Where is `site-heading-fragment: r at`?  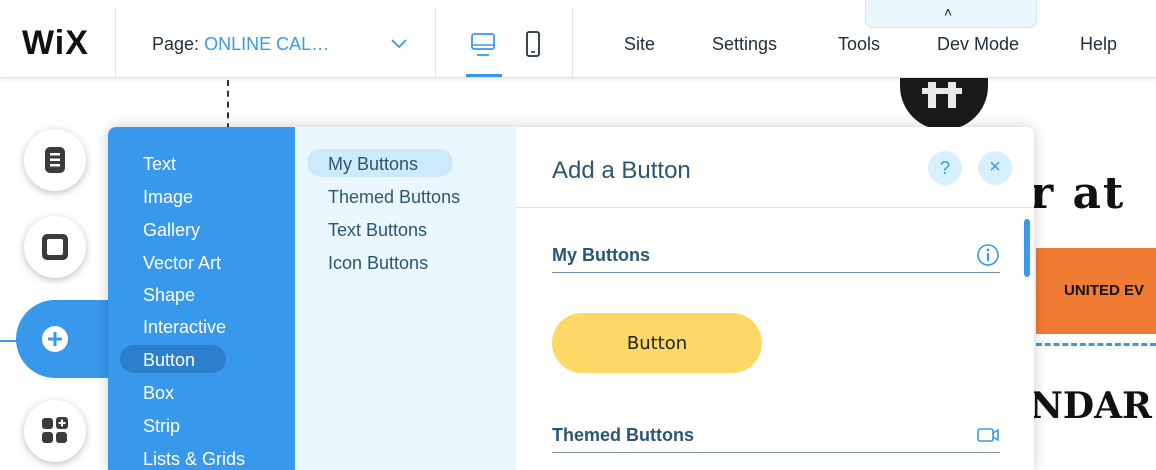 site-heading-fragment: r at is located at coordinates (1078, 193).